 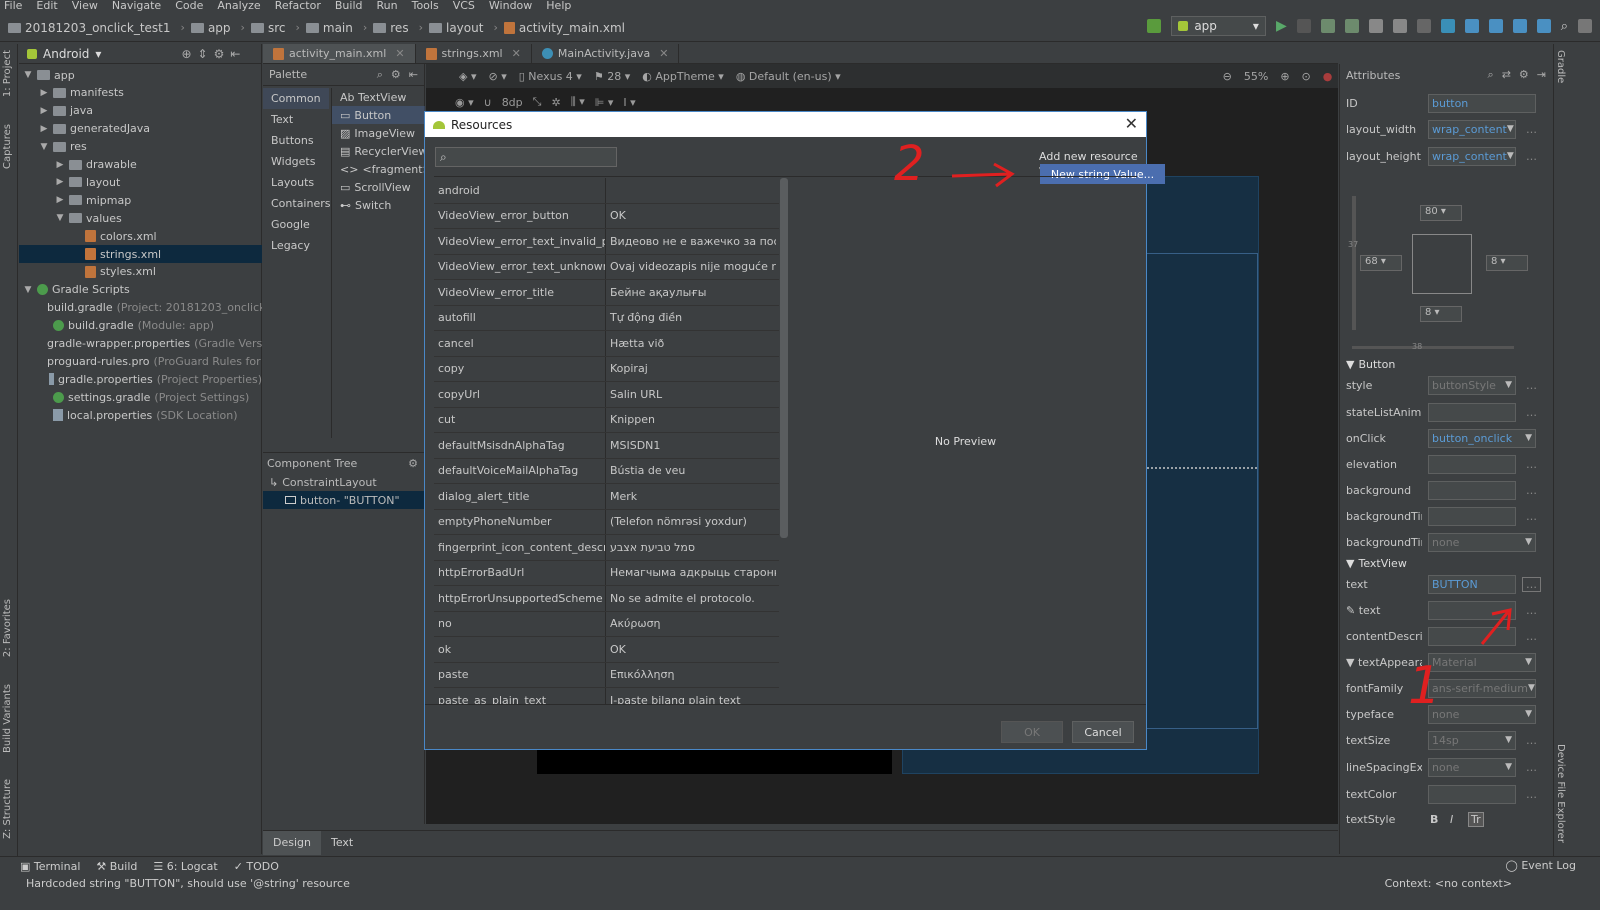 What do you see at coordinates (140, 272) in the screenshot?
I see `tree-item: styles.xml` at bounding box center [140, 272].